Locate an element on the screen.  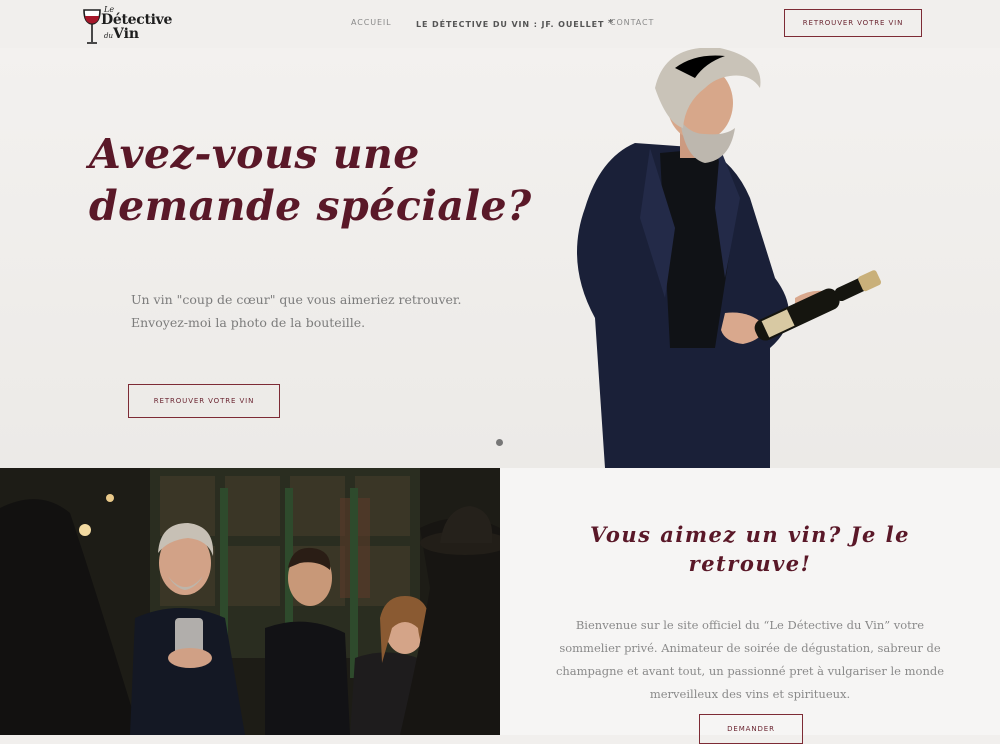
hero-find-wine-button: RETROUVER VOTRE VIN is located at coordinates (204, 401).